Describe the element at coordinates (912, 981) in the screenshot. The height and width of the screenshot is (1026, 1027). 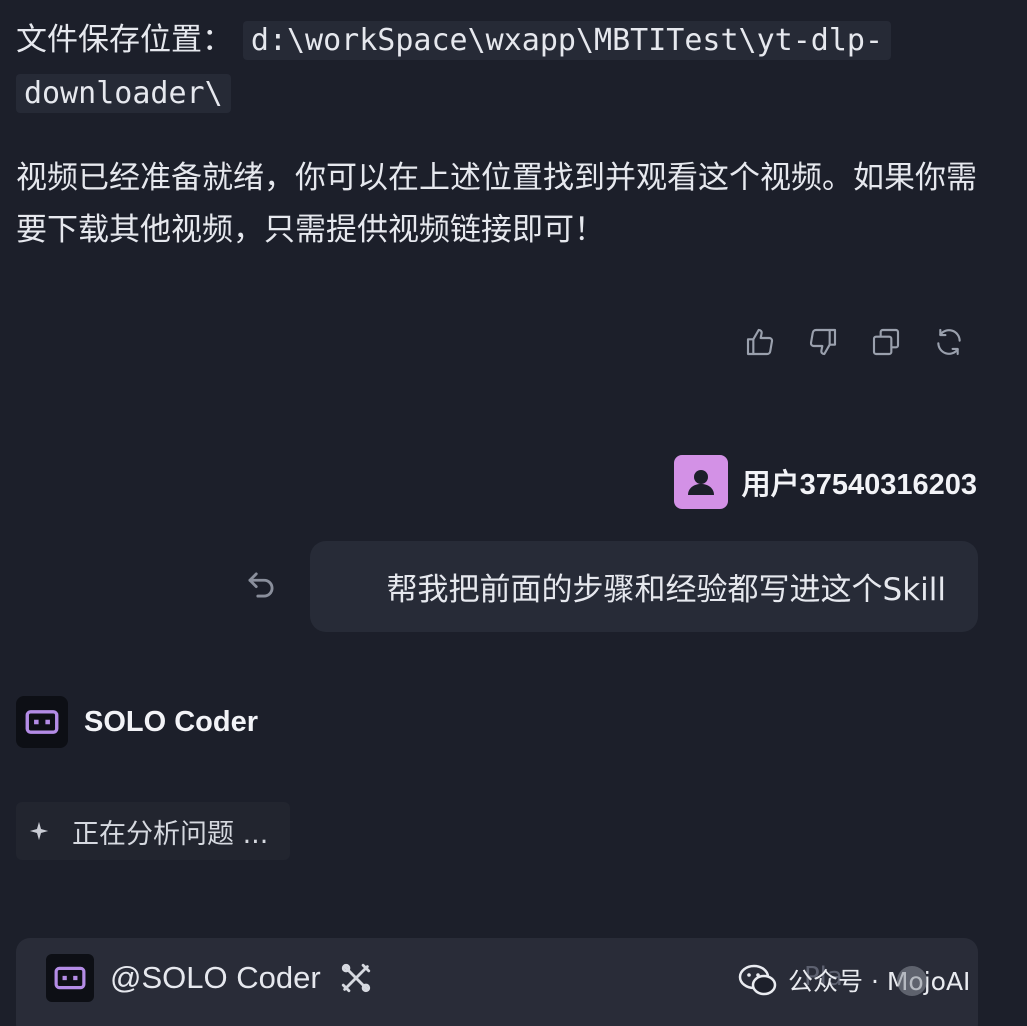
I see `faint-circle-avatar` at that location.